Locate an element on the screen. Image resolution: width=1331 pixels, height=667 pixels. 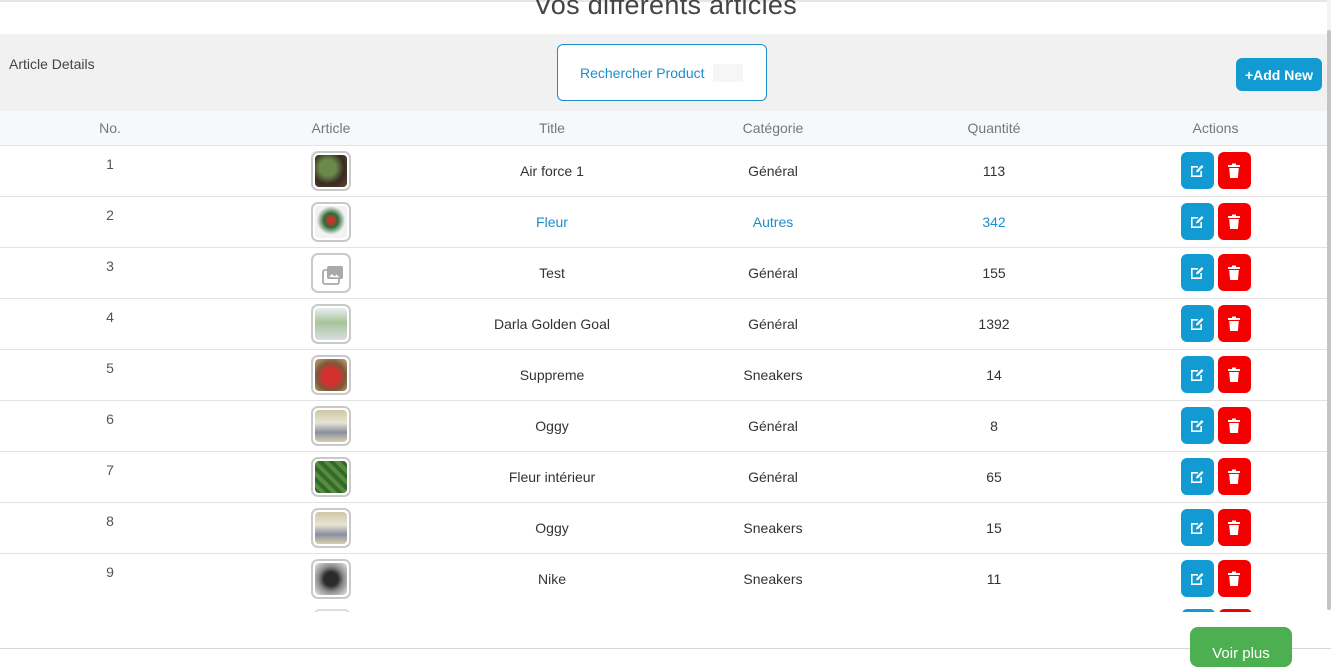
red-sneaker-photo is located at coordinates (331, 374).